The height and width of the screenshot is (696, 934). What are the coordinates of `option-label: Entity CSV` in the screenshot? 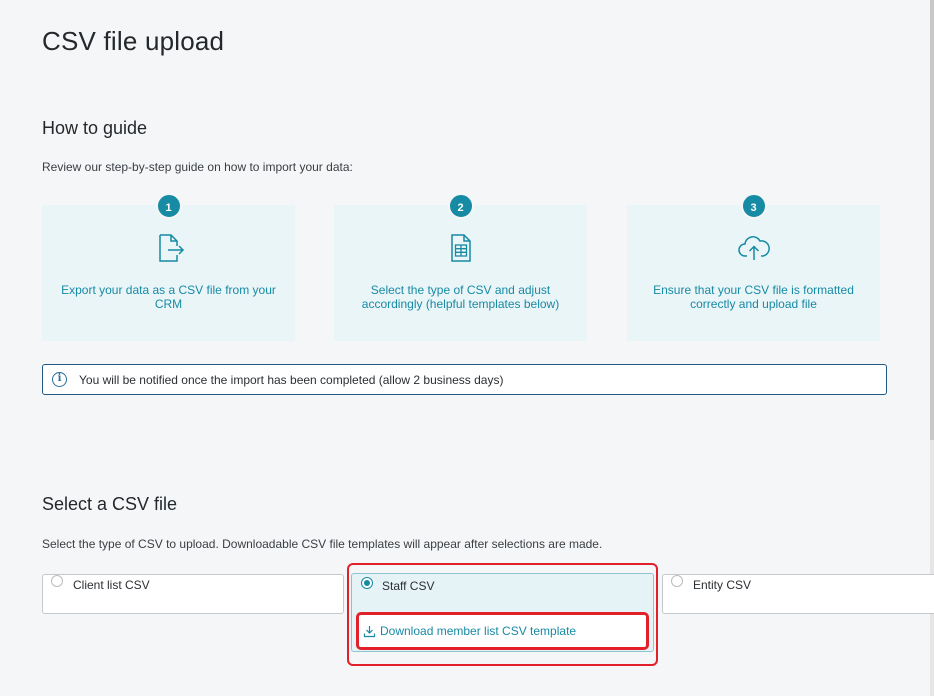 It's located at (722, 585).